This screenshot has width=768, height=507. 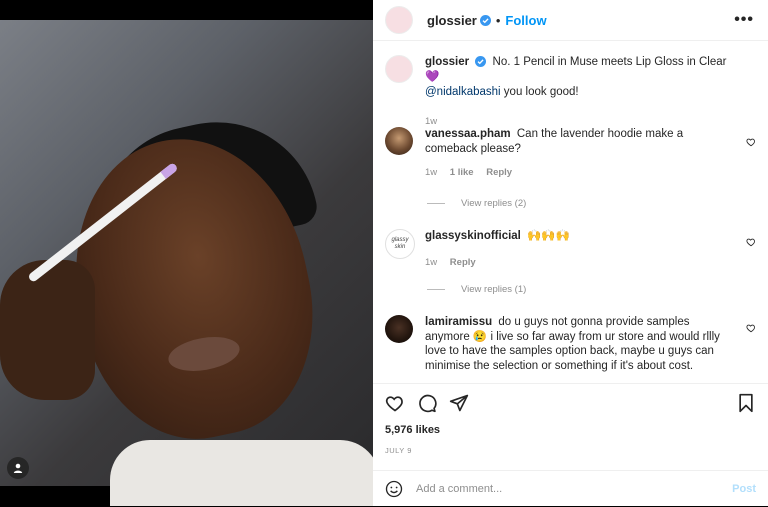 What do you see at coordinates (744, 20) in the screenshot?
I see `more-options-icon: •••` at bounding box center [744, 20].